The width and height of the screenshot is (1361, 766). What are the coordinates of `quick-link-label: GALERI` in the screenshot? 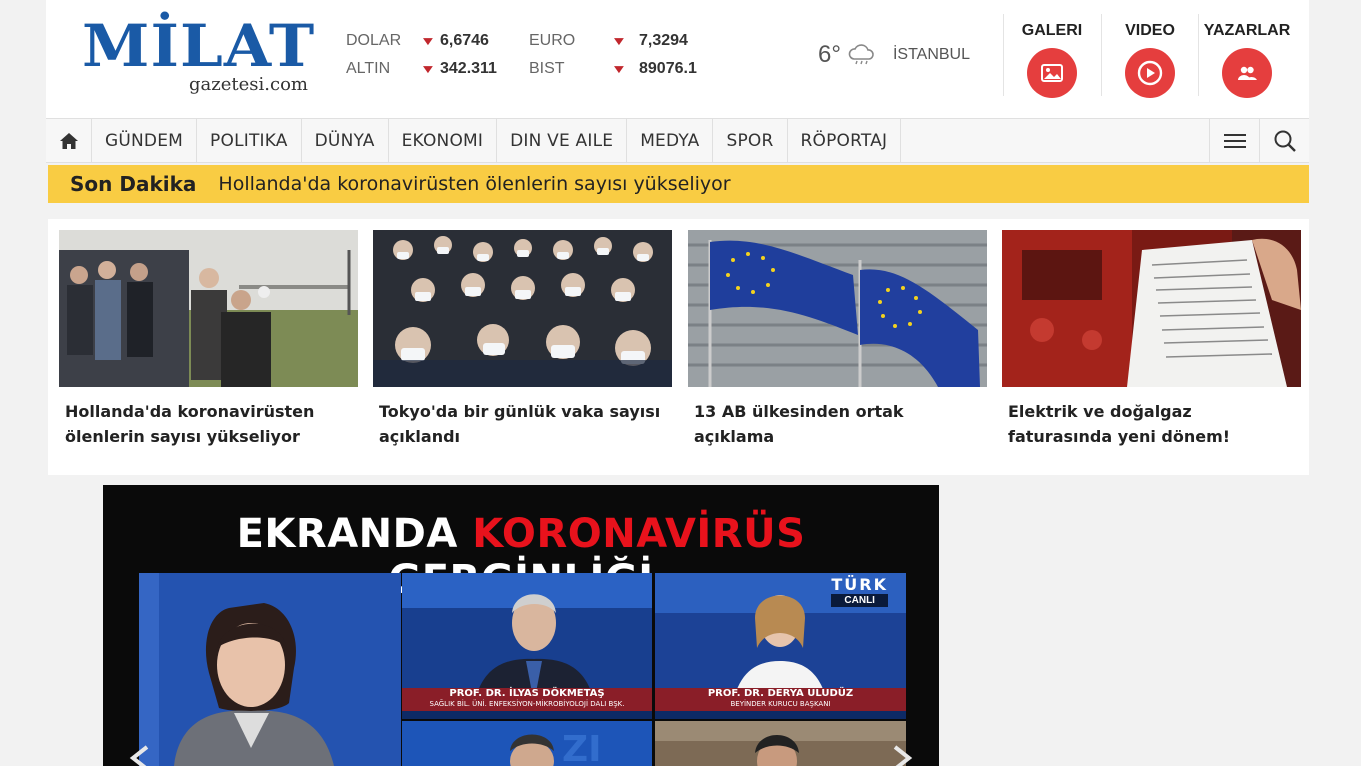 It's located at (1052, 30).